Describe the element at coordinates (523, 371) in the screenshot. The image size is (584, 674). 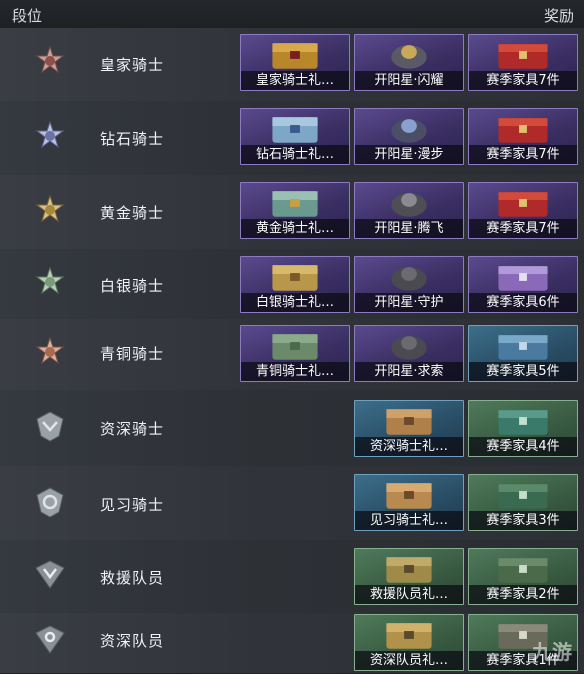
I see `reward-label: 赛季家具5件` at that location.